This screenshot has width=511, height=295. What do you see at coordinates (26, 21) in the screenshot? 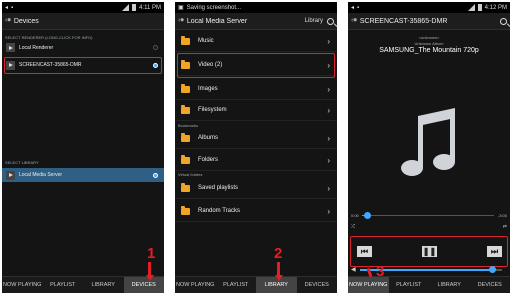
I see `page-title: Devices` at bounding box center [26, 21].